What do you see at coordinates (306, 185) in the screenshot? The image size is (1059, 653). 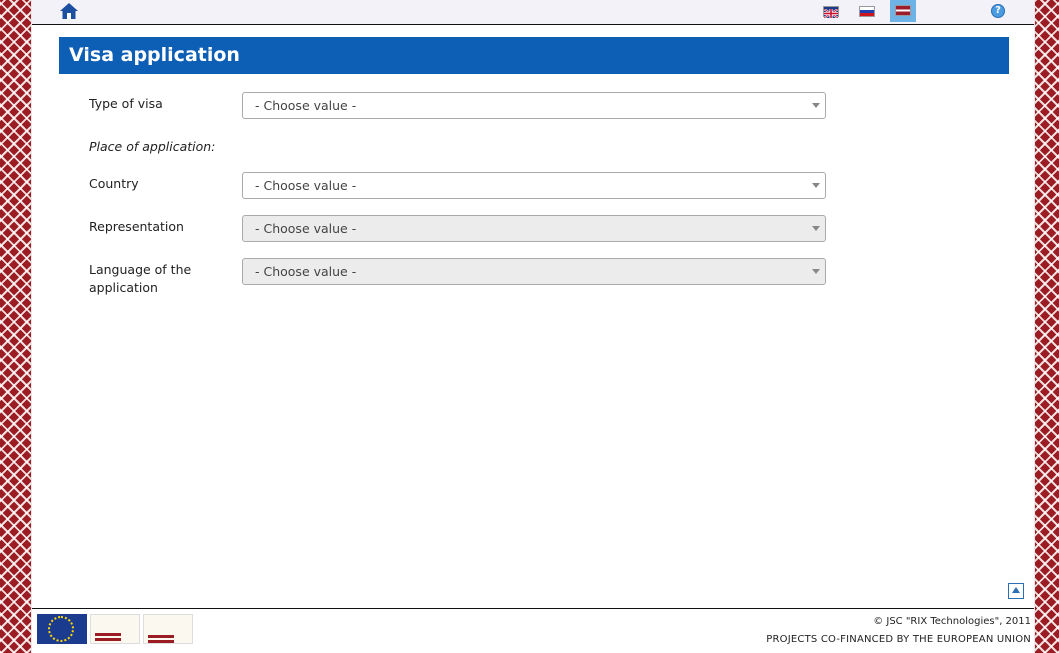 I see `country-value: - Choose value -` at bounding box center [306, 185].